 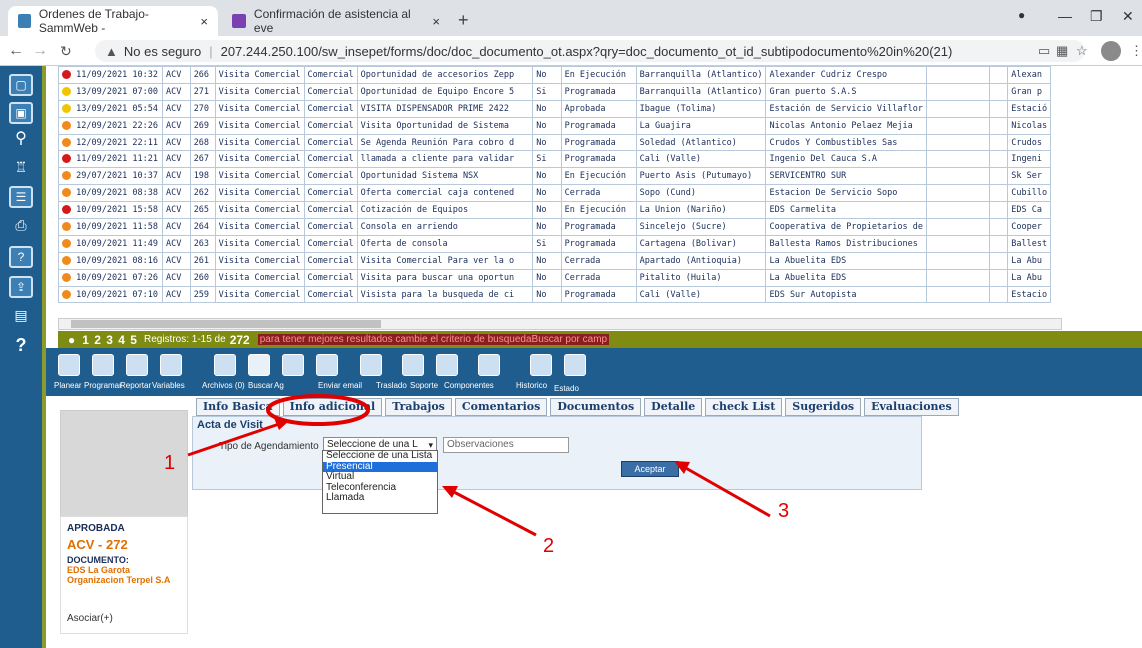 I want to click on variables-icon, so click(x=171, y=365).